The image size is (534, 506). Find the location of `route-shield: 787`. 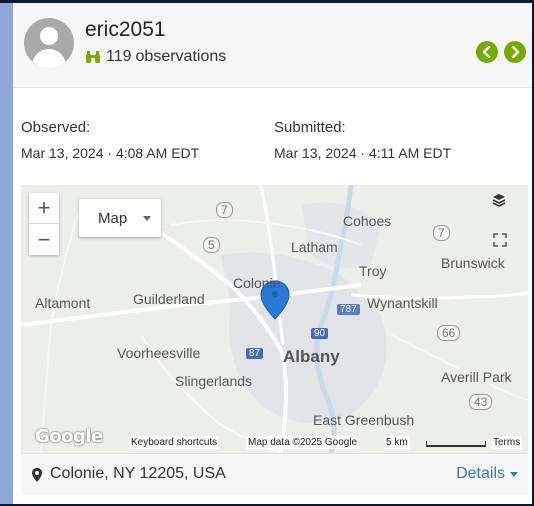

route-shield: 787 is located at coordinates (348, 309).